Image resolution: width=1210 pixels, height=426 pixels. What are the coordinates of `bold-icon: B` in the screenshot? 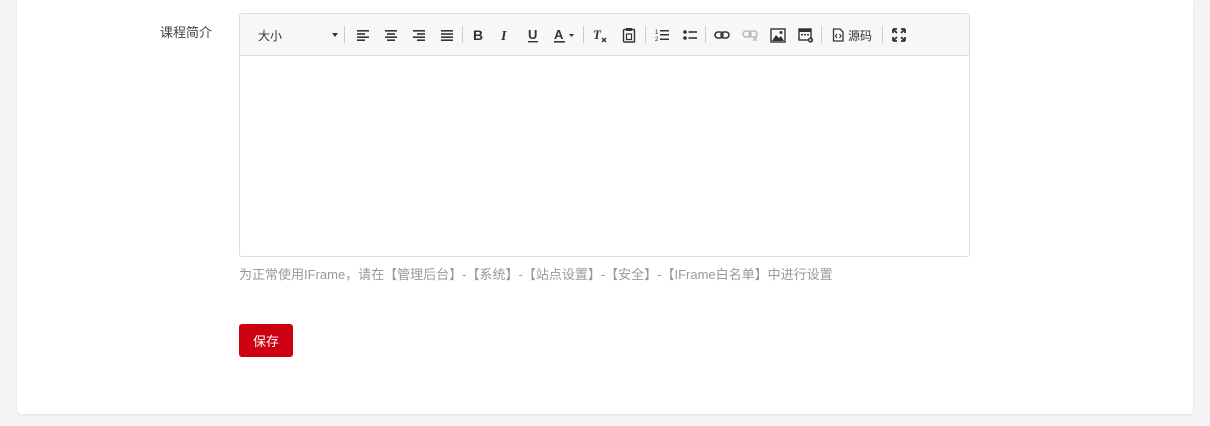 It's located at (478, 35).